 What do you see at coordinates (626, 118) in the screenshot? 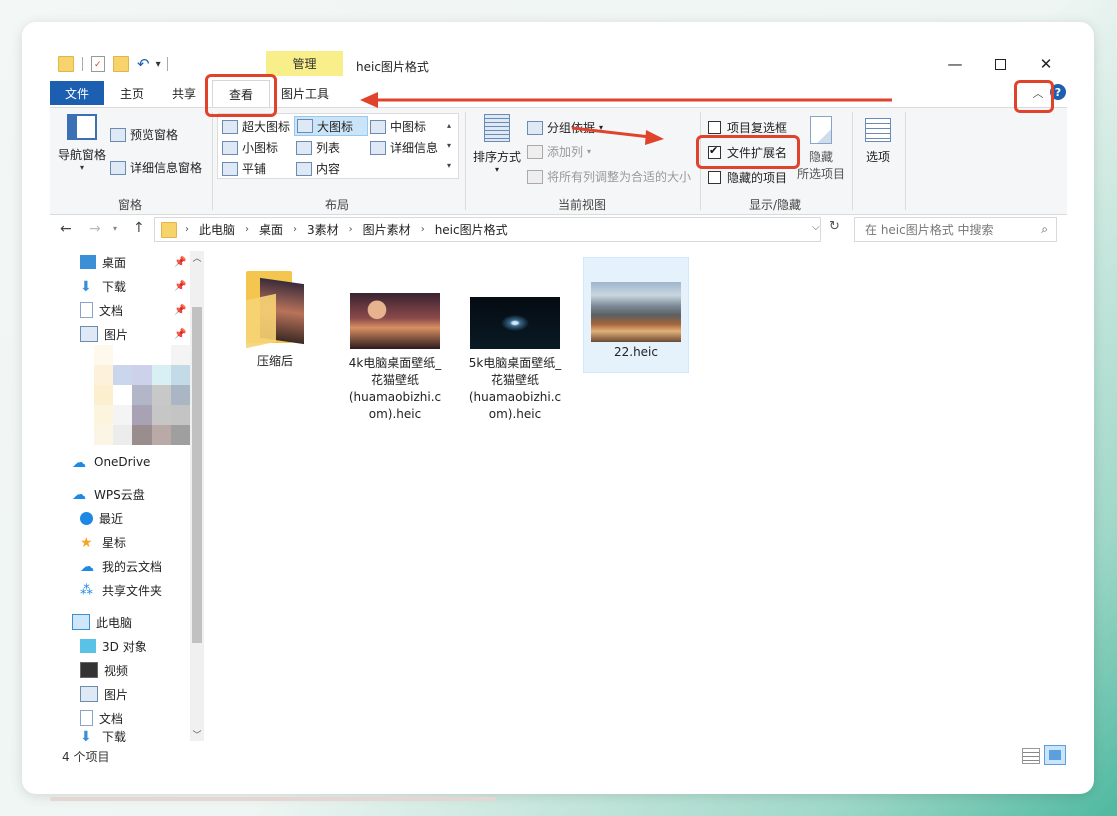
I see `annotation-arrows` at bounding box center [626, 118].